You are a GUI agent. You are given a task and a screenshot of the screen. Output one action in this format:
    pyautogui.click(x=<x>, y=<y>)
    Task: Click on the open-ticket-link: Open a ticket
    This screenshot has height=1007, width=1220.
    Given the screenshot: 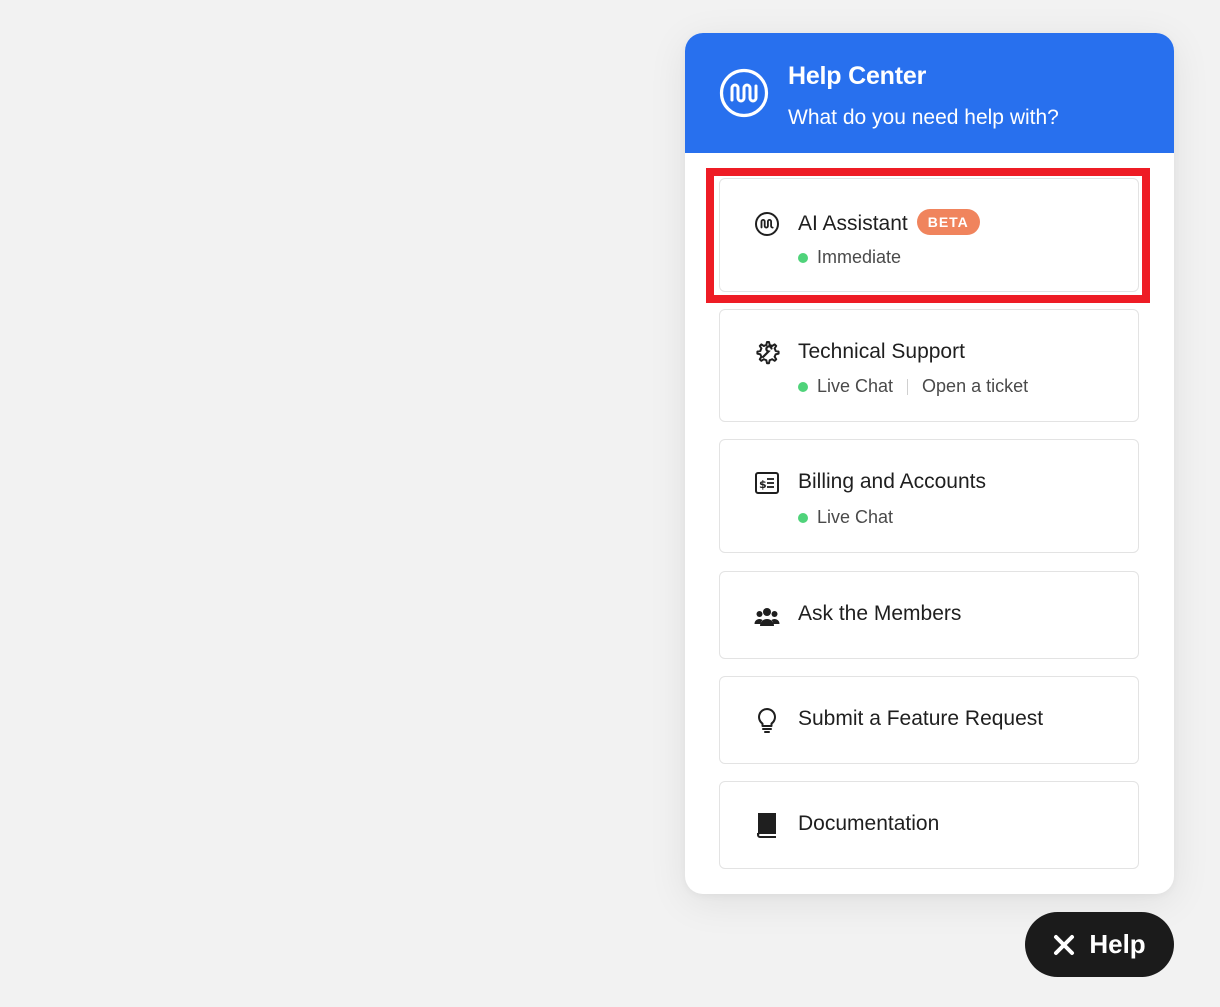 What is the action you would take?
    pyautogui.click(x=975, y=386)
    